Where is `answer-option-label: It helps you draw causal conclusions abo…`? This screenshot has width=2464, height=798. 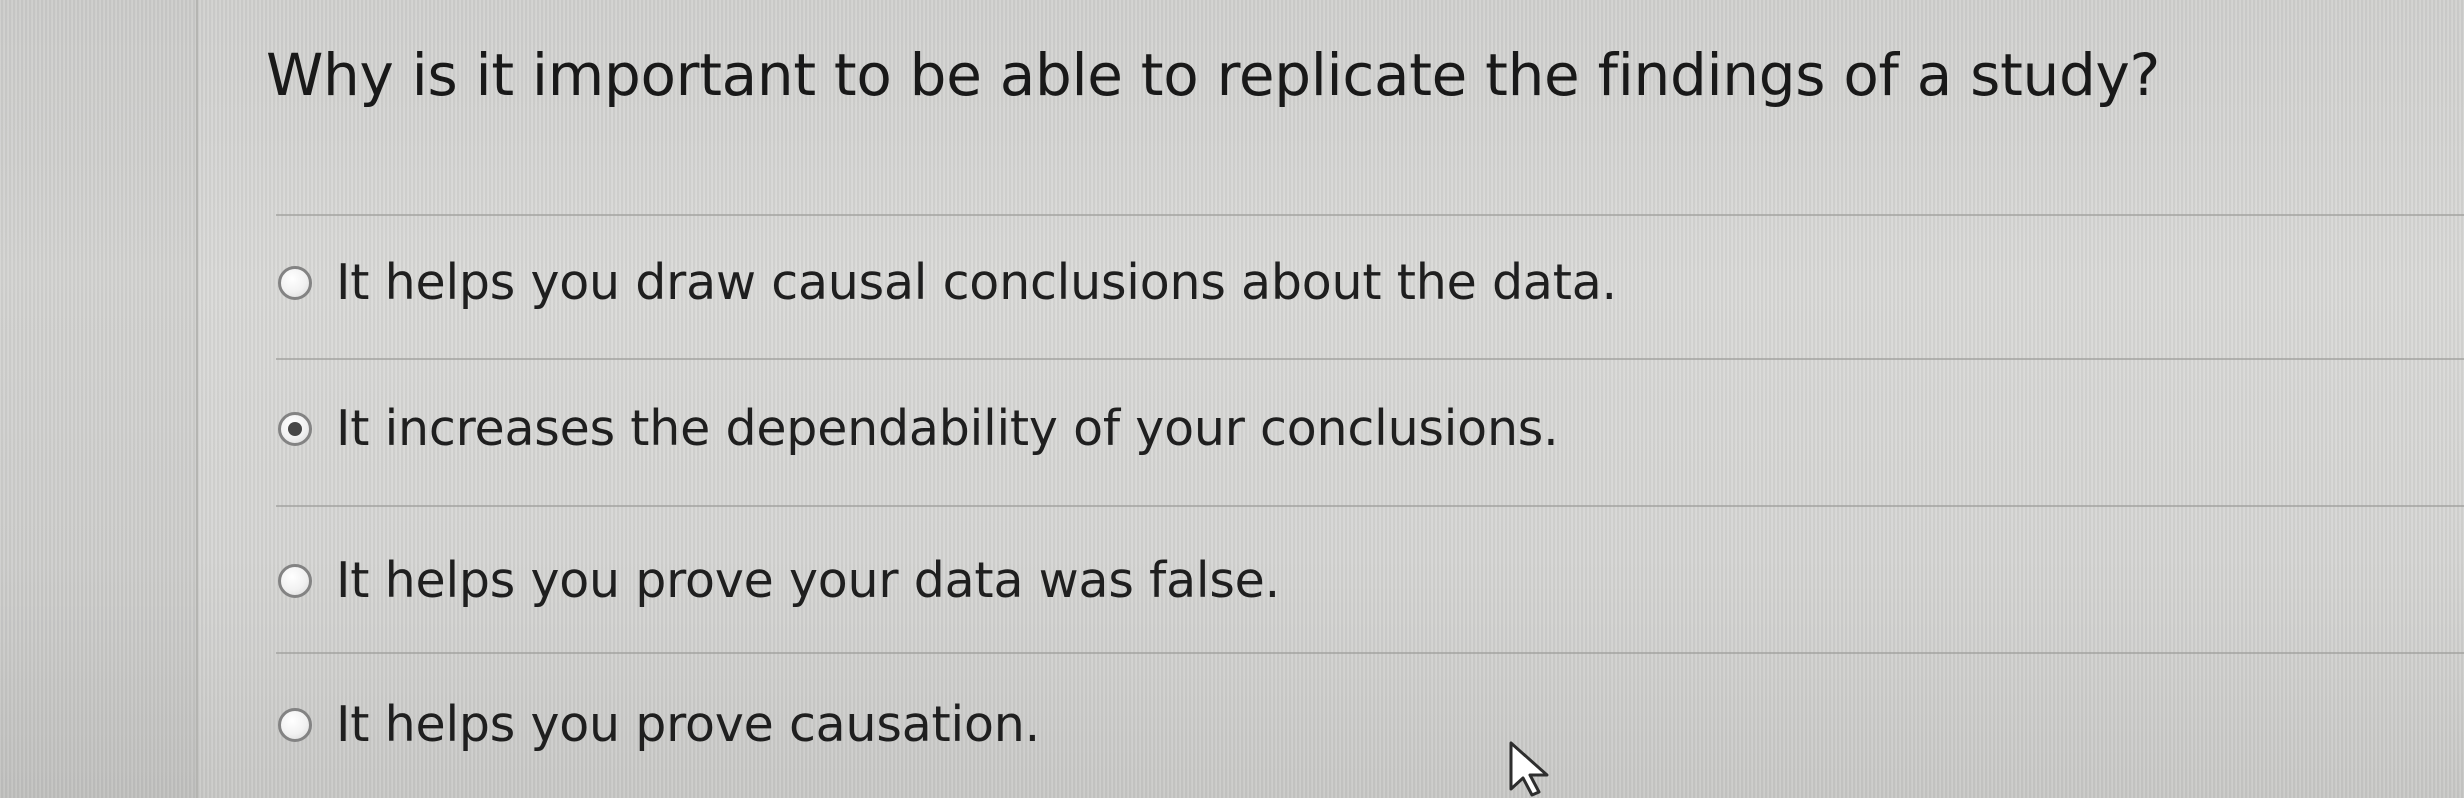 answer-option-label: It helps you draw causal conclusions abo… is located at coordinates (976, 282).